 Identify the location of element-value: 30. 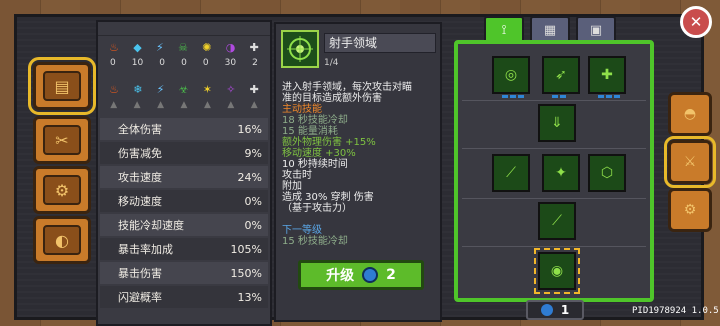
(230, 63).